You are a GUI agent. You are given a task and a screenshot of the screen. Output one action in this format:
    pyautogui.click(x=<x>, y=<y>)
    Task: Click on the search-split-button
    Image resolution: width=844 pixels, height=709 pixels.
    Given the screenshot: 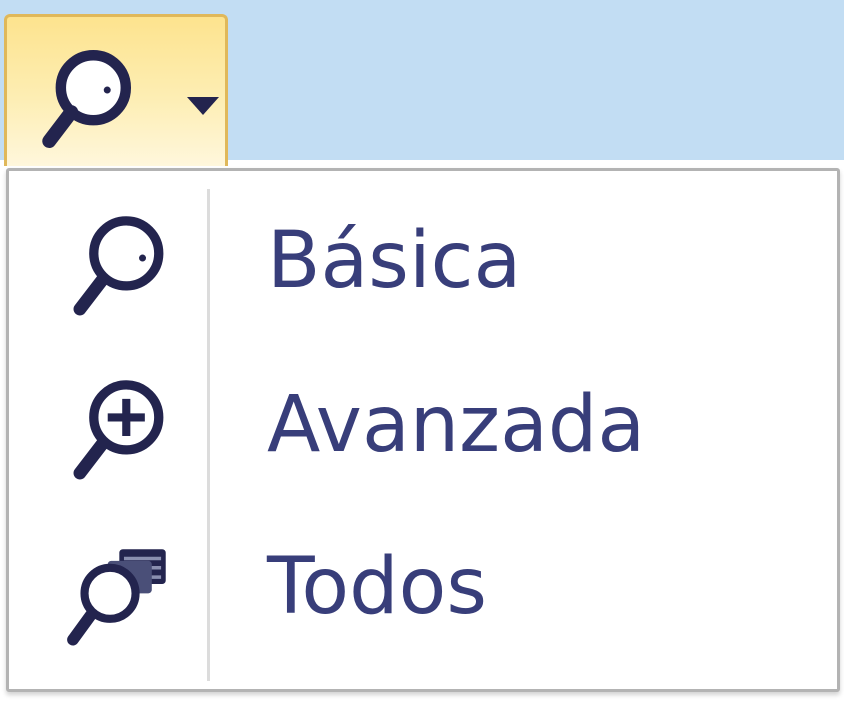 What is the action you would take?
    pyautogui.click(x=116, y=90)
    